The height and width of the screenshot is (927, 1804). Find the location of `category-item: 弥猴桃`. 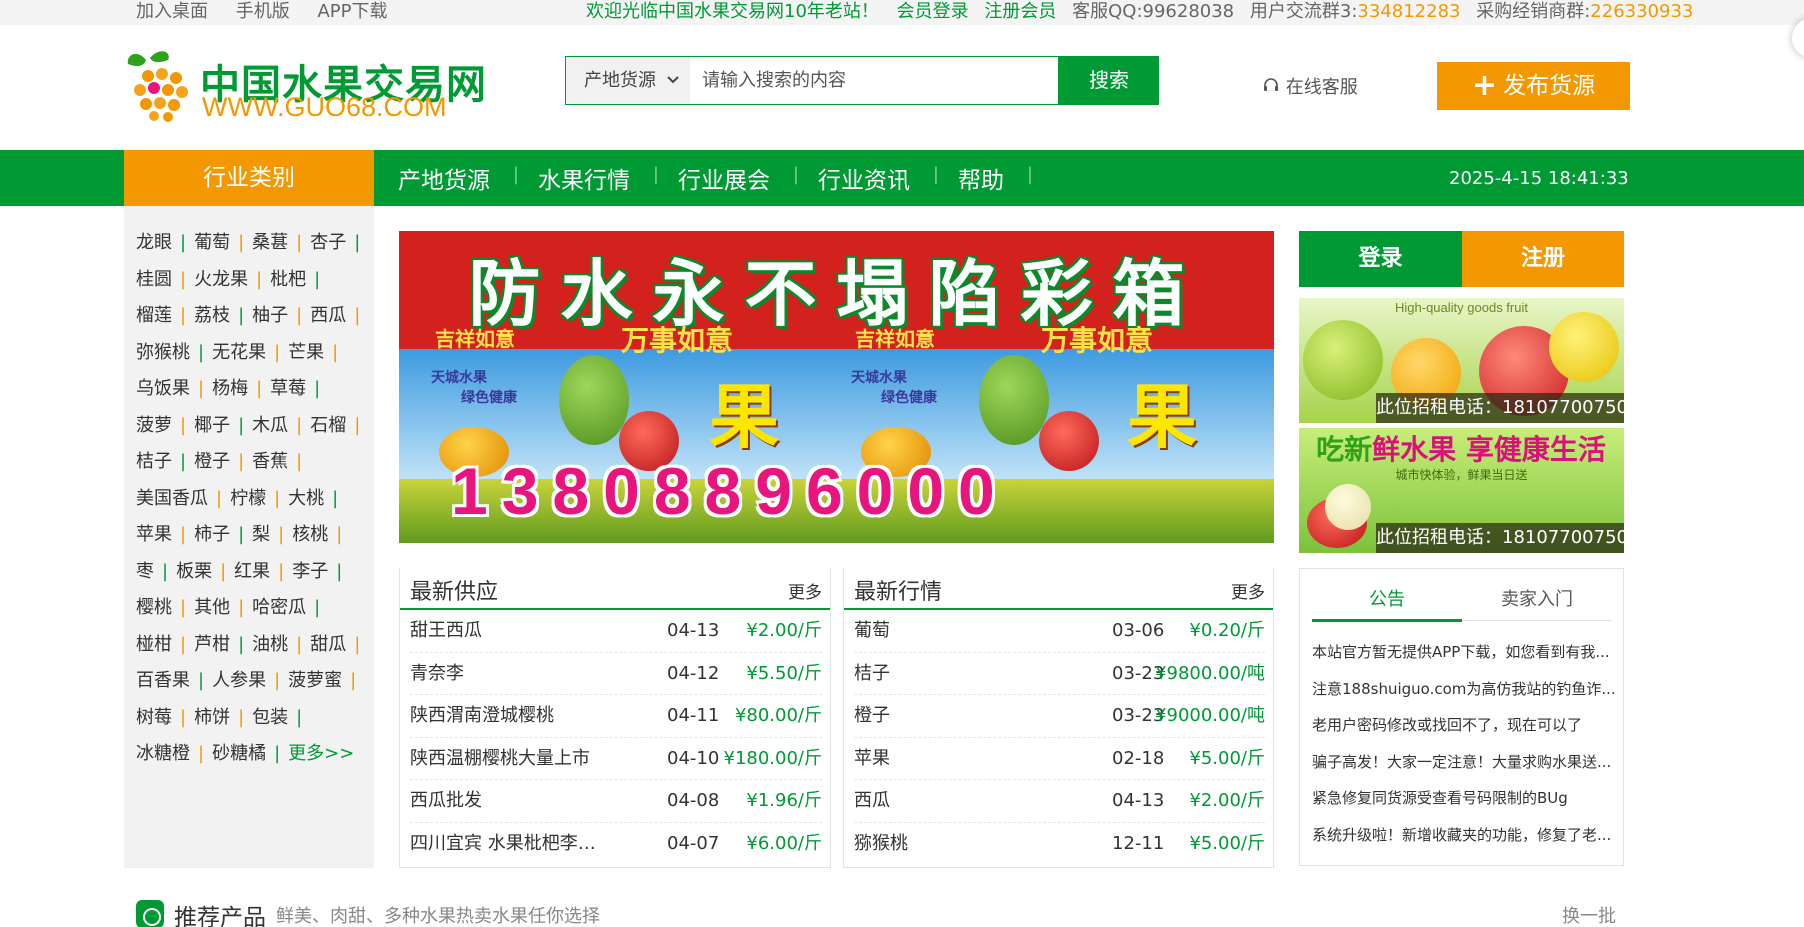

category-item: 弥猴桃 is located at coordinates (163, 351).